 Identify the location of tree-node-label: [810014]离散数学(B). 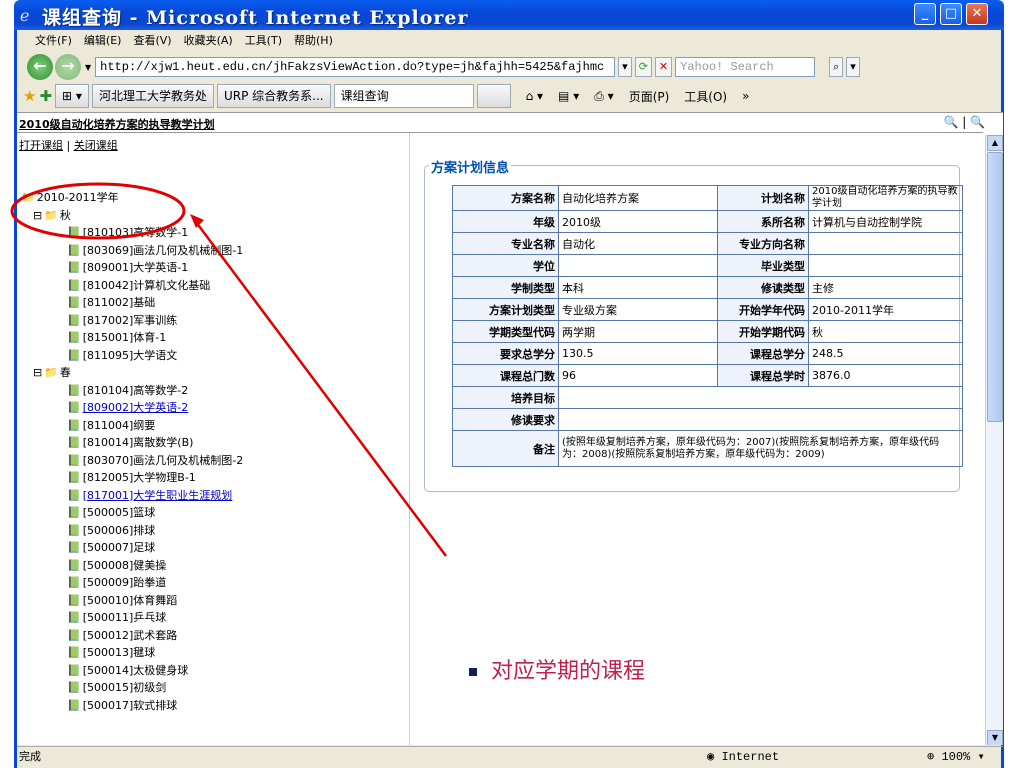
(138, 442).